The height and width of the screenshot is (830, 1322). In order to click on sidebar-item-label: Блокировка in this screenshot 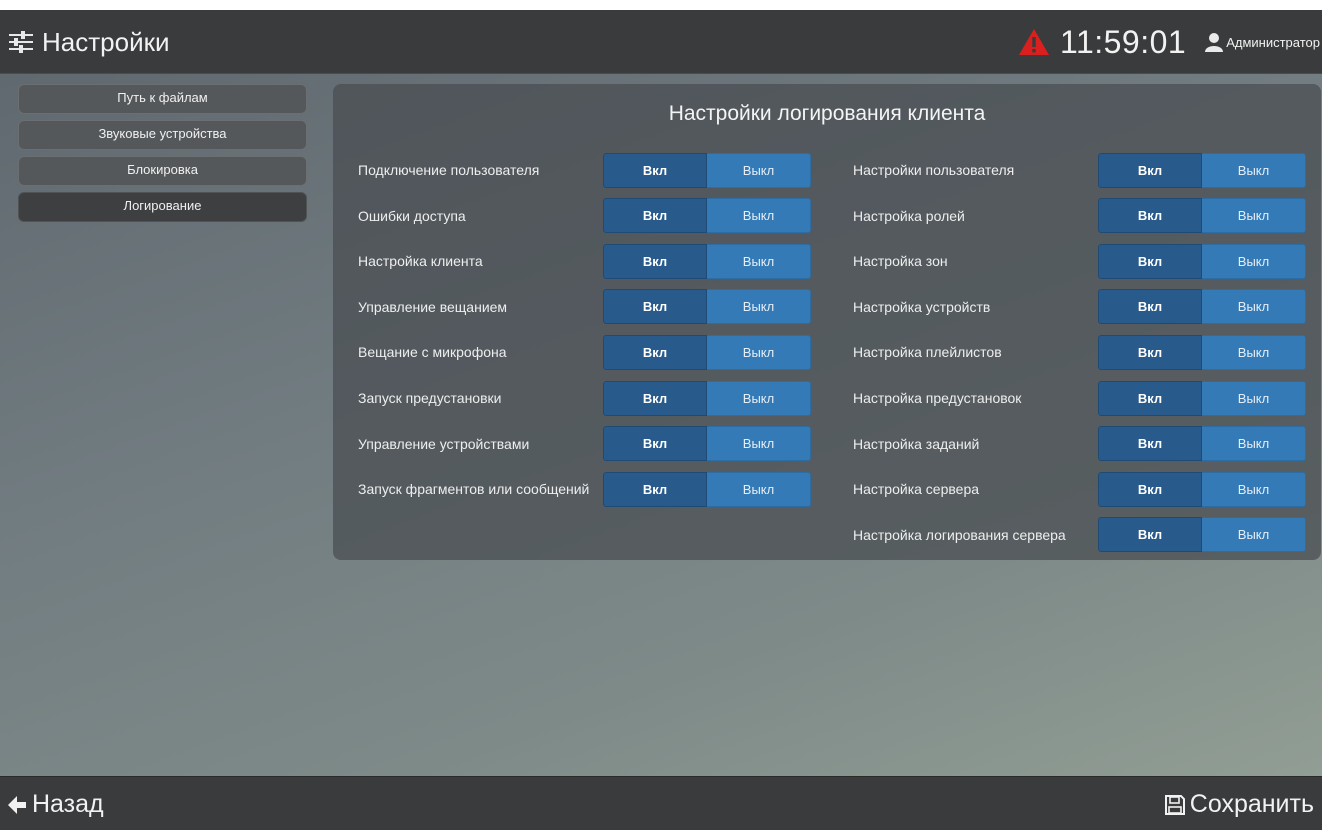, I will do `click(162, 169)`.